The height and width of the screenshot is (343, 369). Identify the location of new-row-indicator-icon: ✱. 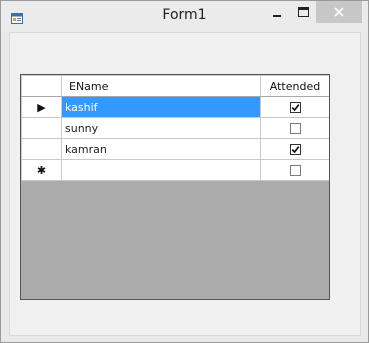
(41, 170).